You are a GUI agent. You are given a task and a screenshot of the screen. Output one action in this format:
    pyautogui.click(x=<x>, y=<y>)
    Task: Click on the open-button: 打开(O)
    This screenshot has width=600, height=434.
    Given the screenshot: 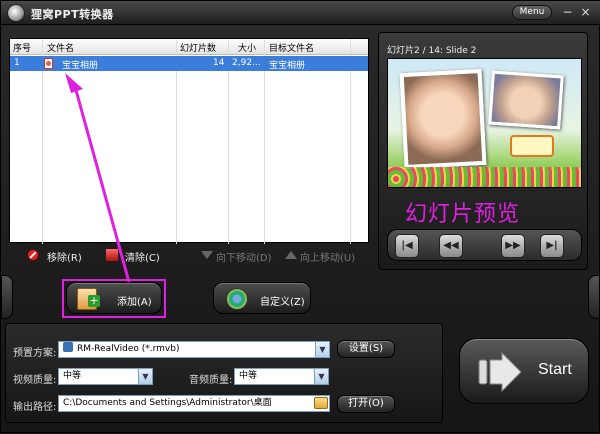 What is the action you would take?
    pyautogui.click(x=366, y=404)
    